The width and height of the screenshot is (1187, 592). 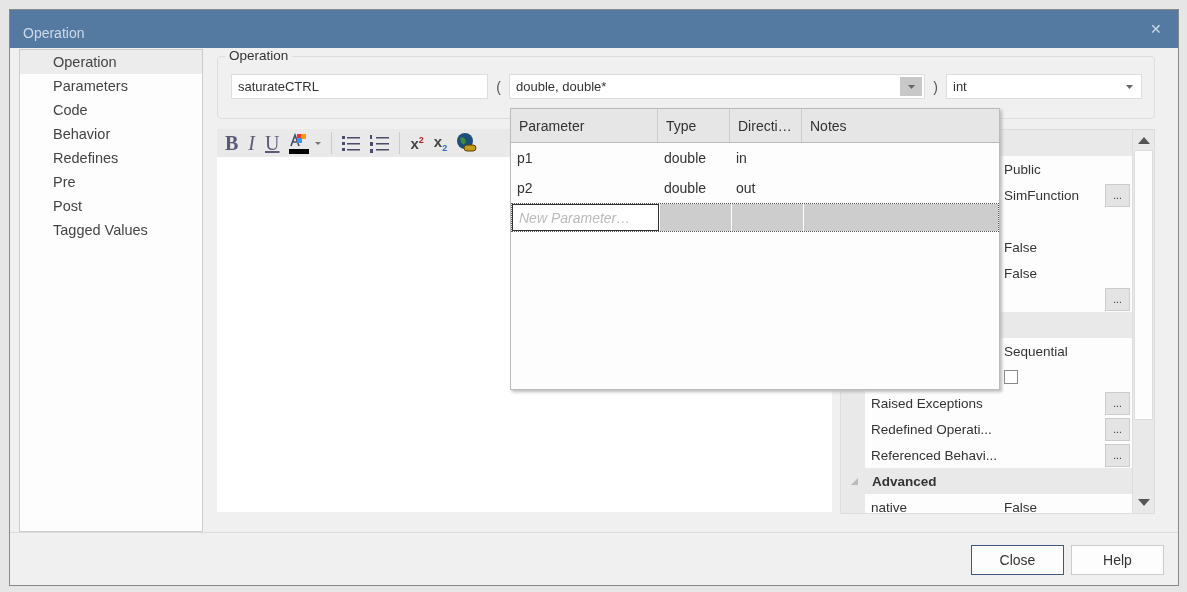 I want to click on group-header: Advanced, so click(x=904, y=481).